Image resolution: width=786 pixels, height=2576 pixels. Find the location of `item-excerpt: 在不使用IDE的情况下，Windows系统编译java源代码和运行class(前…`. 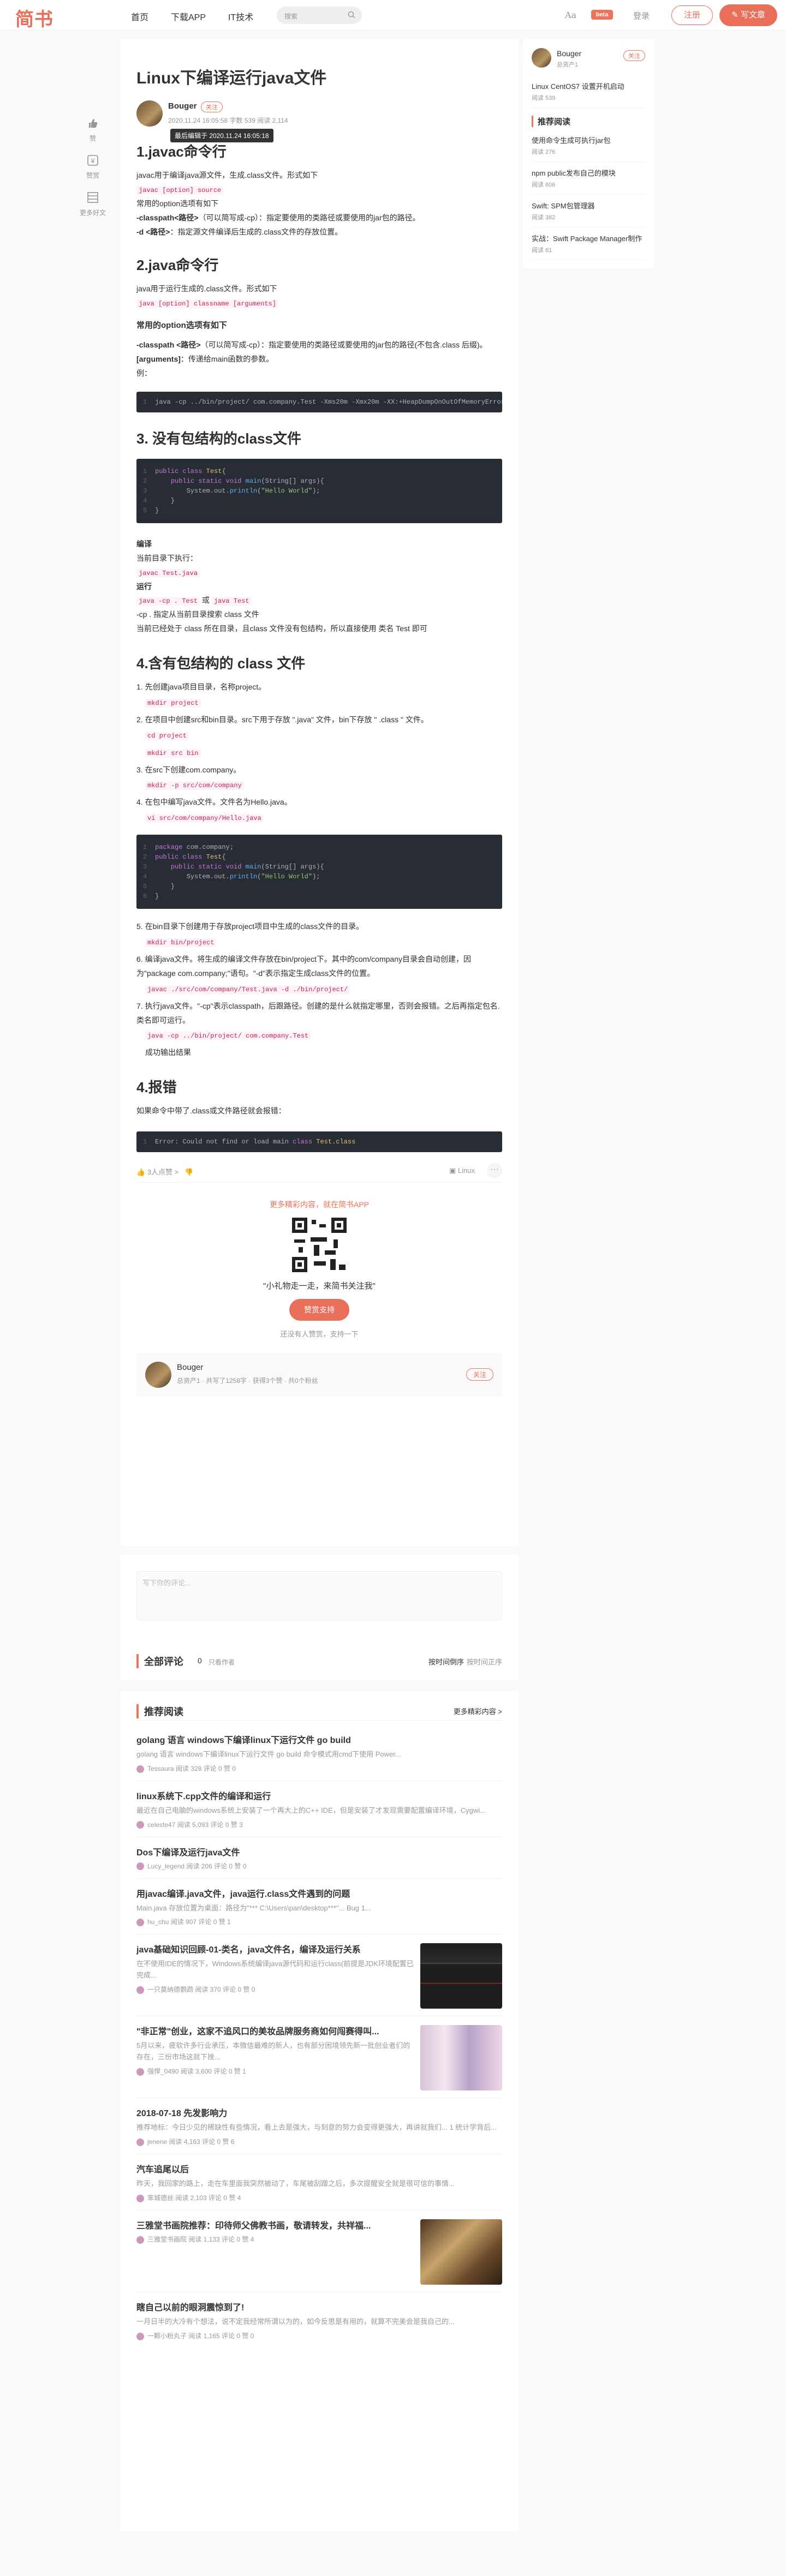

item-excerpt: 在不使用IDE的情况下，Windows系统编译java源代码和运行class(前… is located at coordinates (275, 1970).